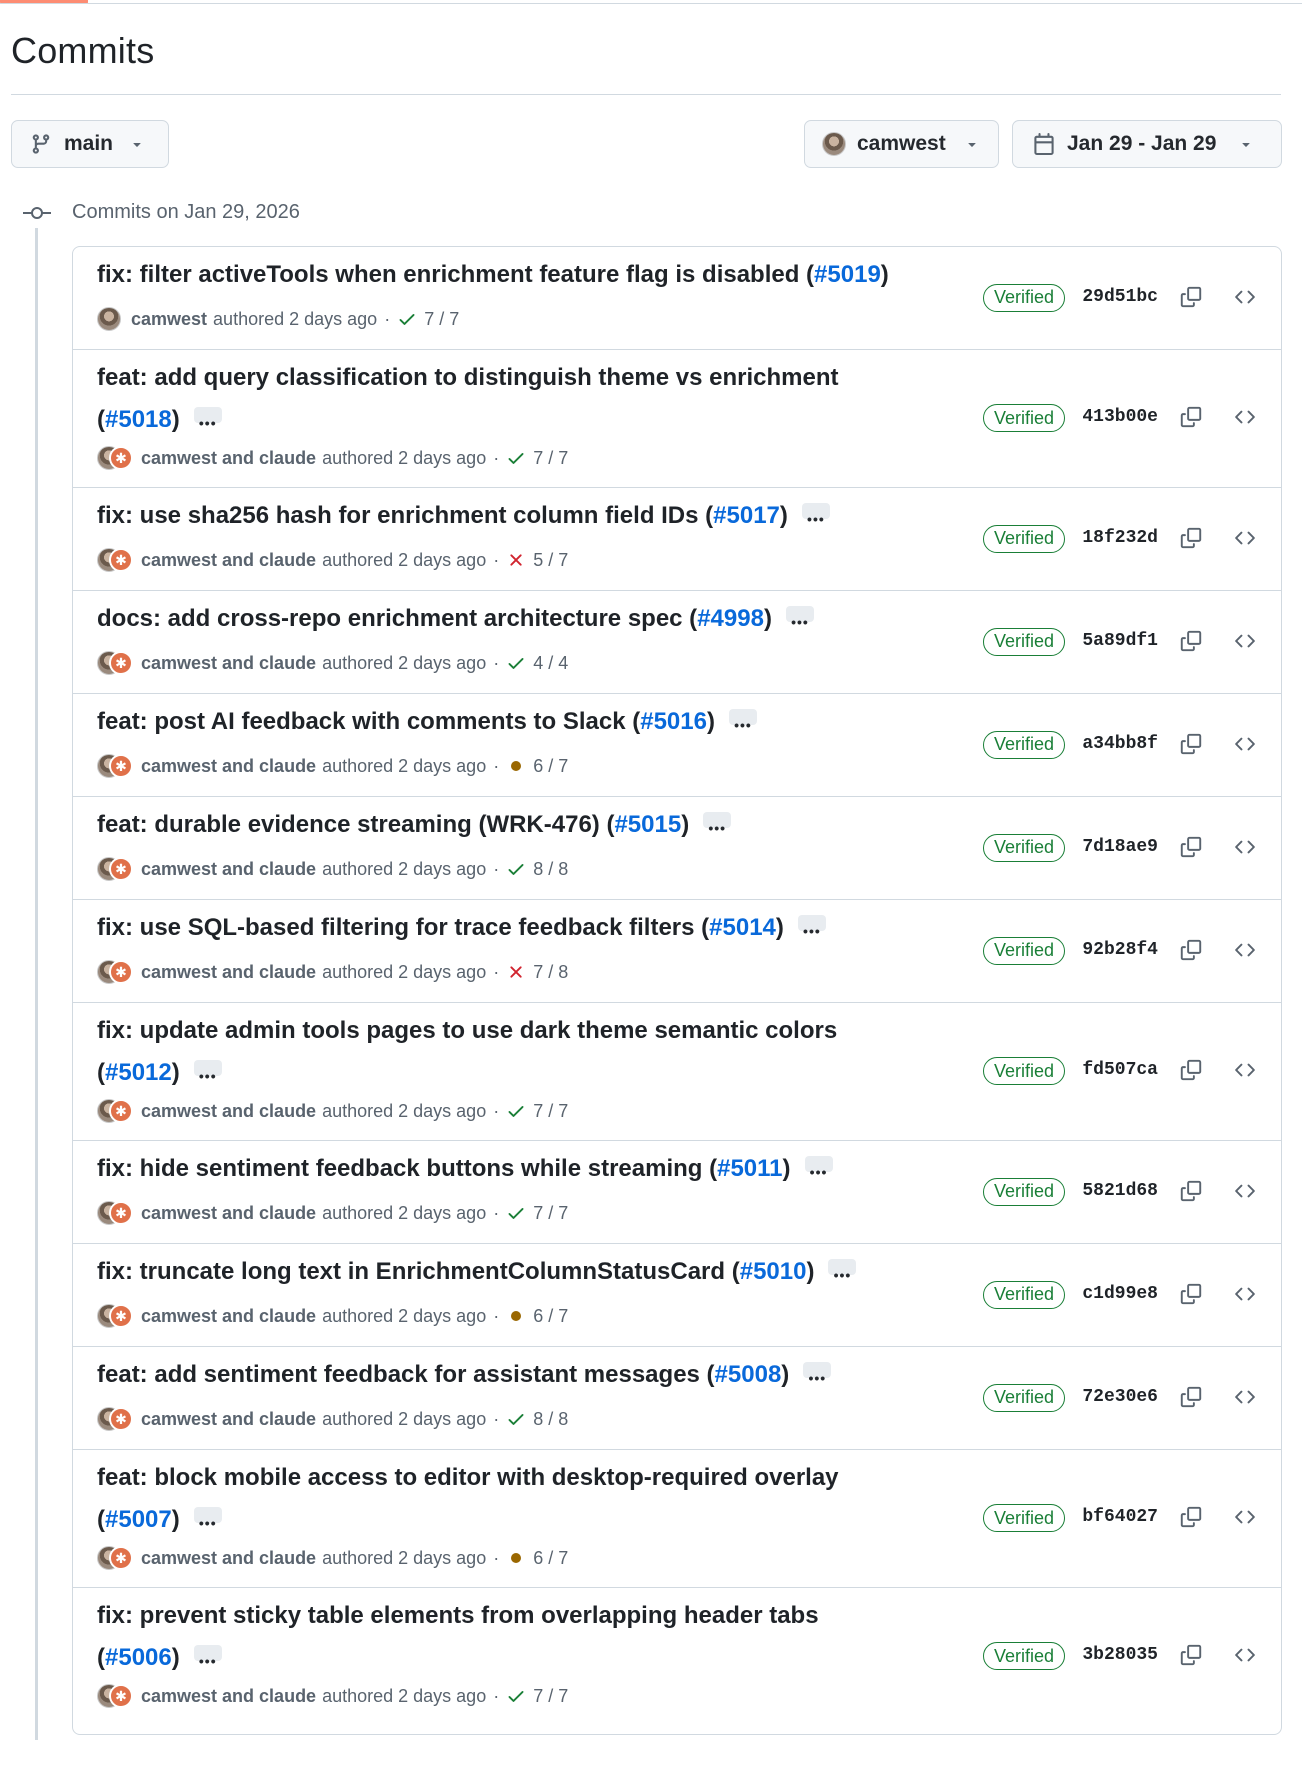 The height and width of the screenshot is (1774, 1302). What do you see at coordinates (673, 721) in the screenshot?
I see `pull-request-link: #5016` at bounding box center [673, 721].